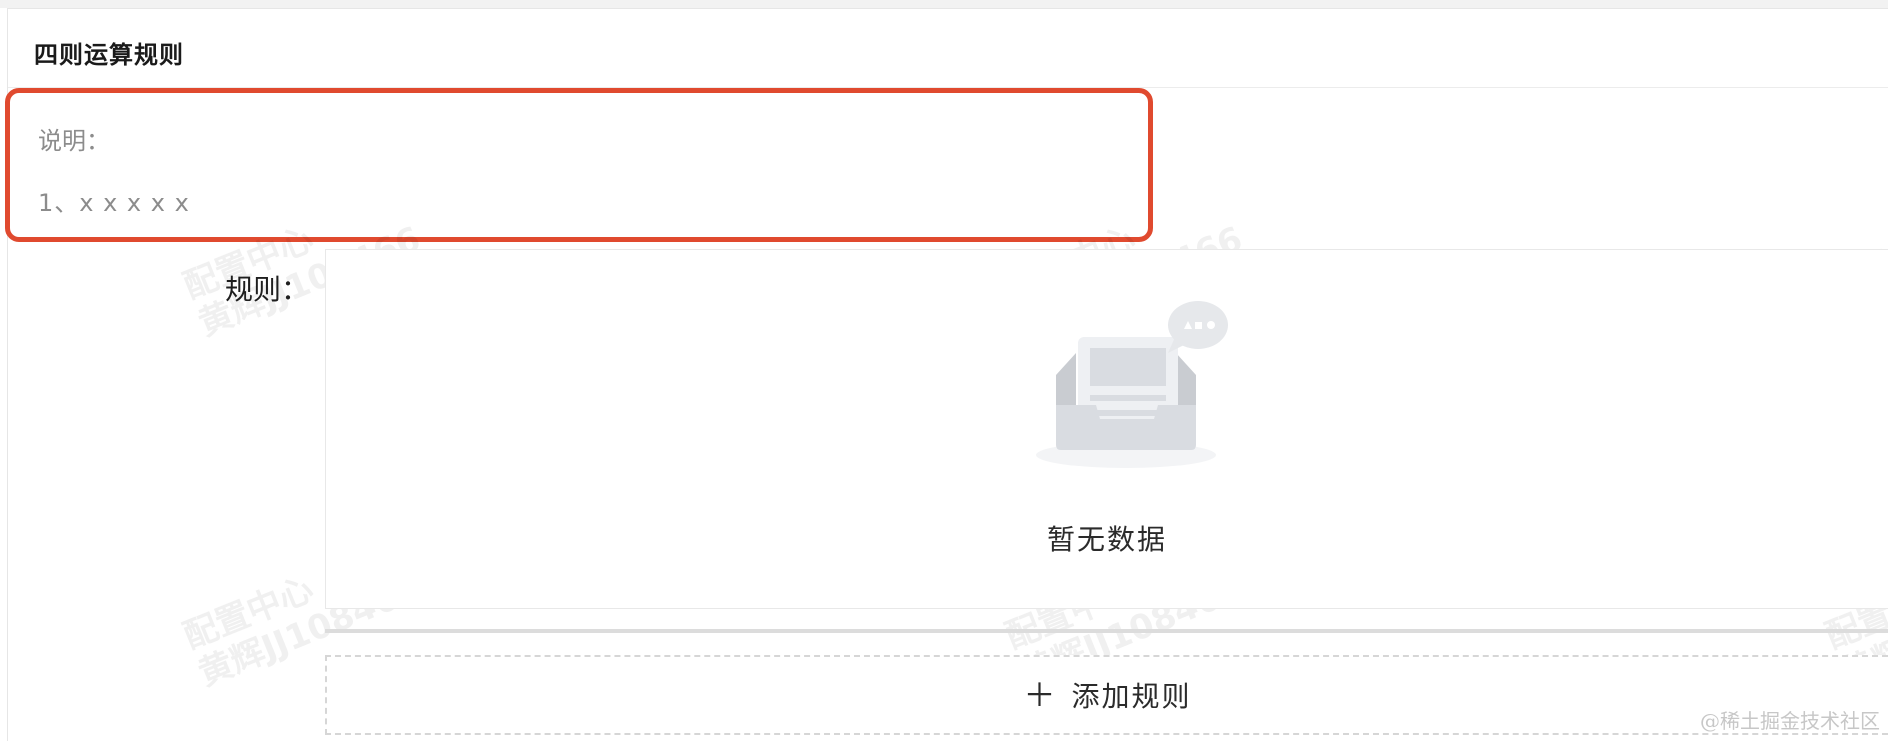 This screenshot has width=1888, height=741. Describe the element at coordinates (1790, 721) in the screenshot. I see `site-watermark: @稀土掘金技术社区` at that location.